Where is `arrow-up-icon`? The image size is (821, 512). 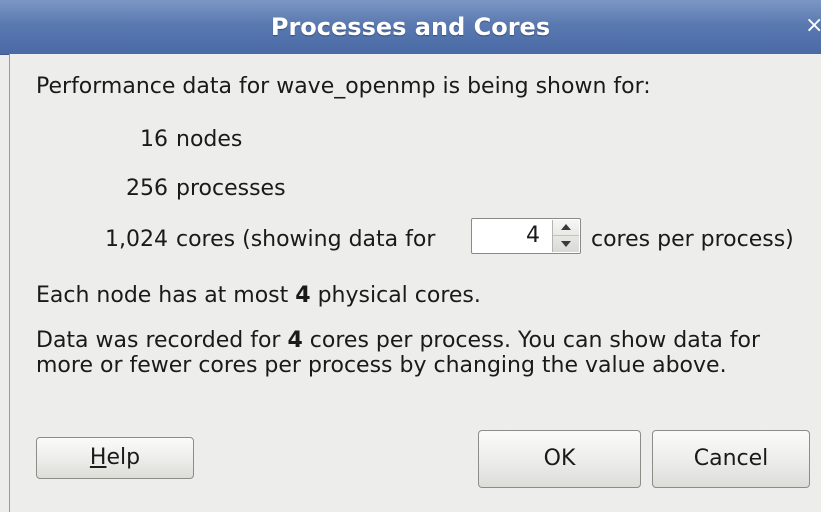 arrow-up-icon is located at coordinates (566, 227).